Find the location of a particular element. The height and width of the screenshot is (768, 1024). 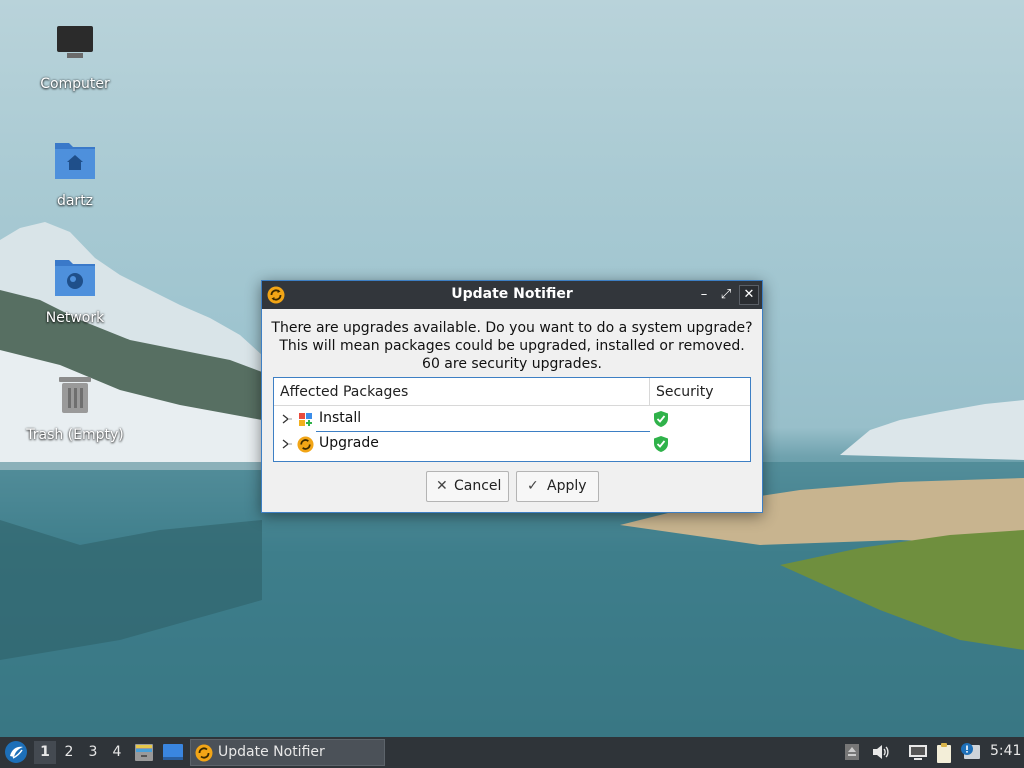

cancel-button-label: Cancel is located at coordinates (478, 486).